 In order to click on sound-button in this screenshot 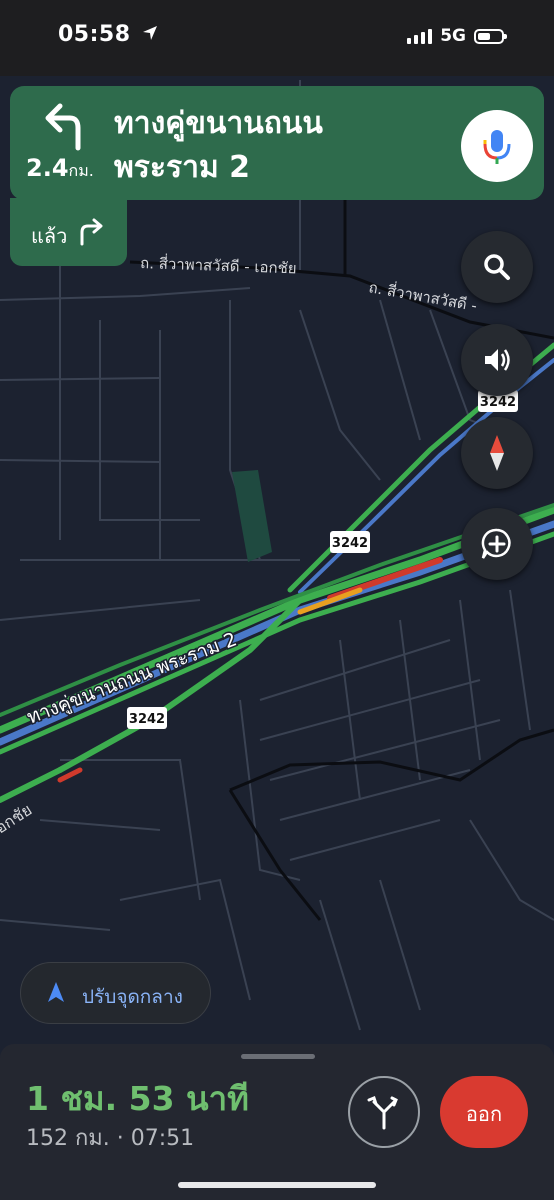, I will do `click(497, 360)`.